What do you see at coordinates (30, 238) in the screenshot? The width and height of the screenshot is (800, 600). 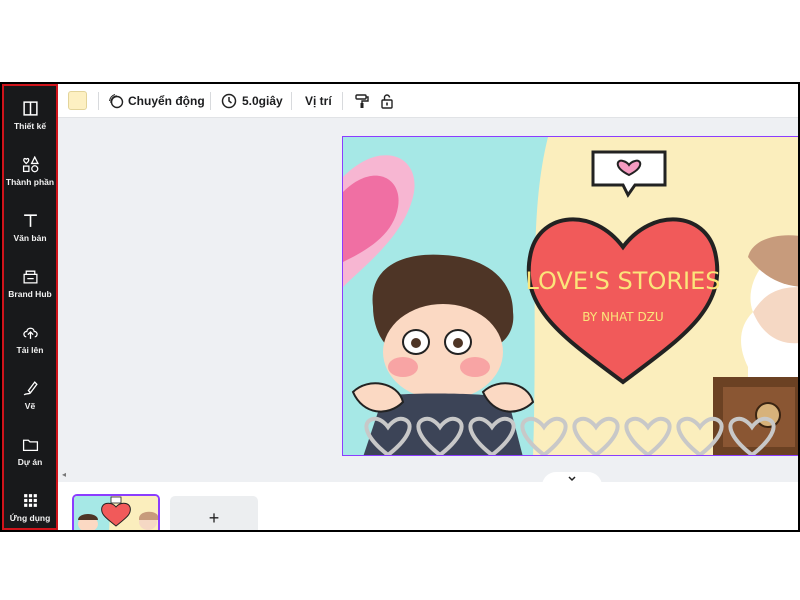 I see `sidebar-item-label: Văn bản` at bounding box center [30, 238].